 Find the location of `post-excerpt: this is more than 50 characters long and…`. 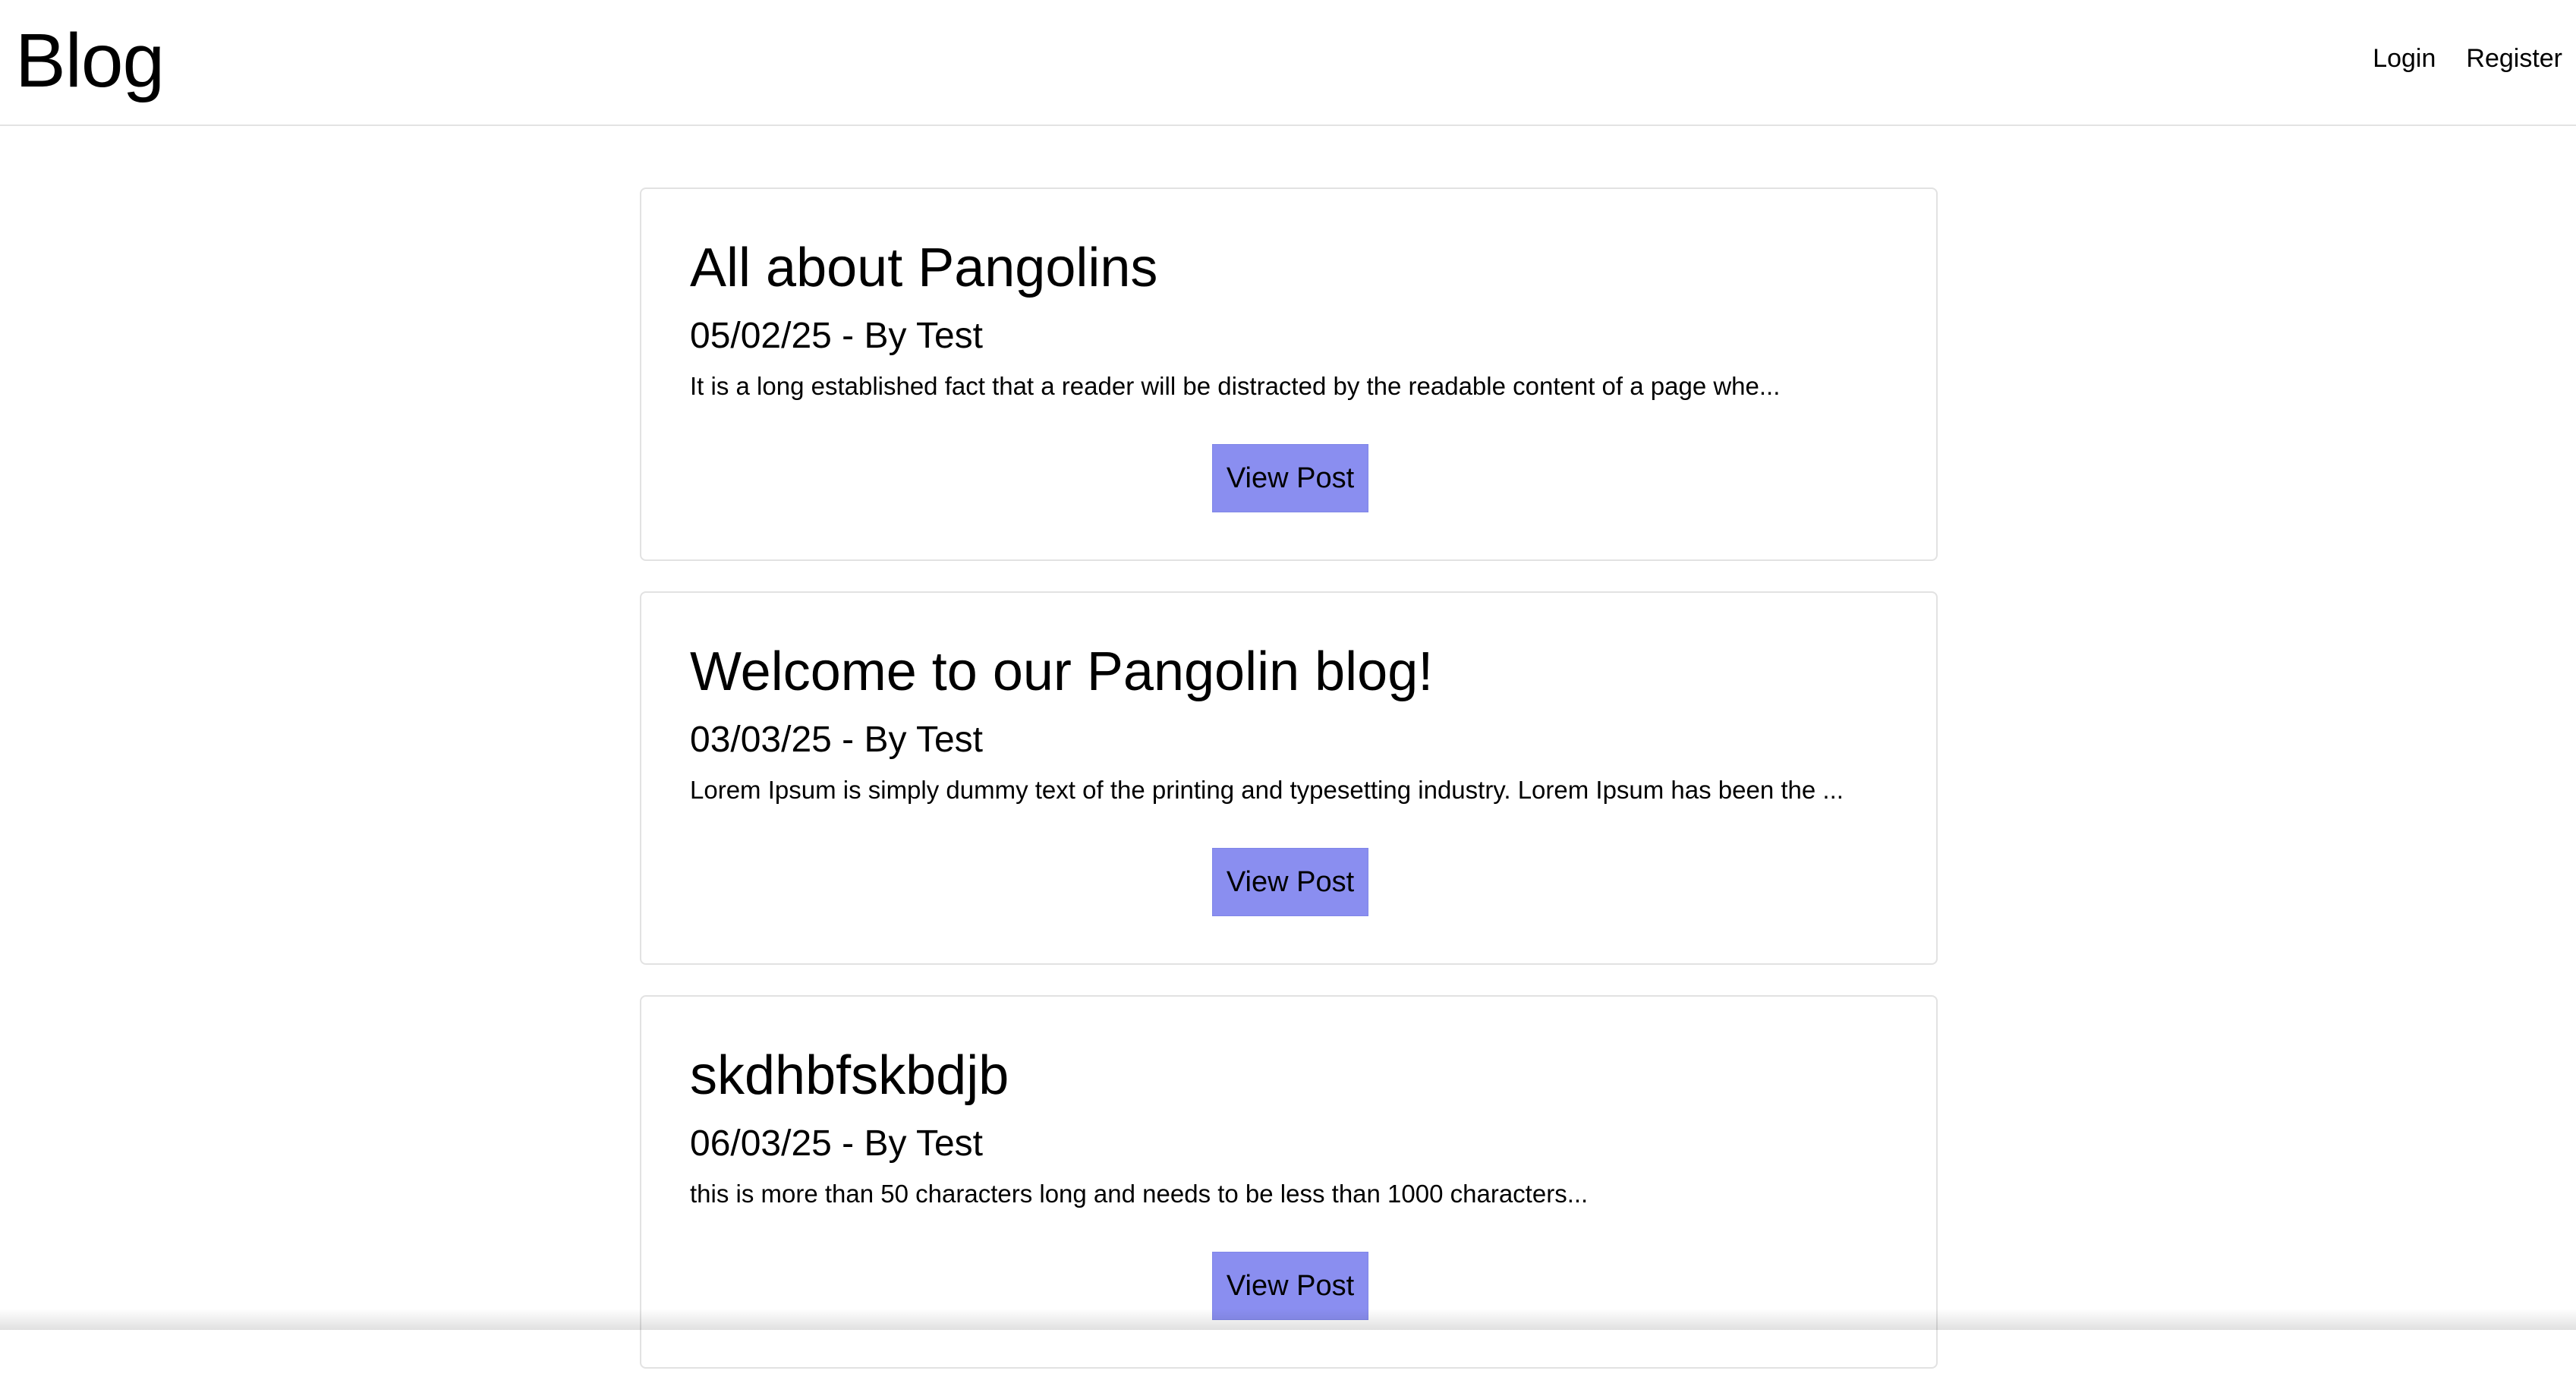

post-excerpt: this is more than 50 characters long and… is located at coordinates (1139, 1194).